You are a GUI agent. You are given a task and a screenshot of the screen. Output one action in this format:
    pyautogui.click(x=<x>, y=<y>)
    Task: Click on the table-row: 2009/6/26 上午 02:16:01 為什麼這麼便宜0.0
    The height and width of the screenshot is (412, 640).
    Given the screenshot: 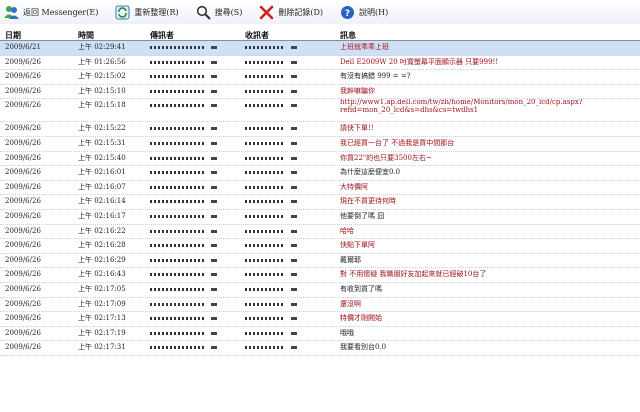 What is the action you would take?
    pyautogui.click(x=320, y=173)
    